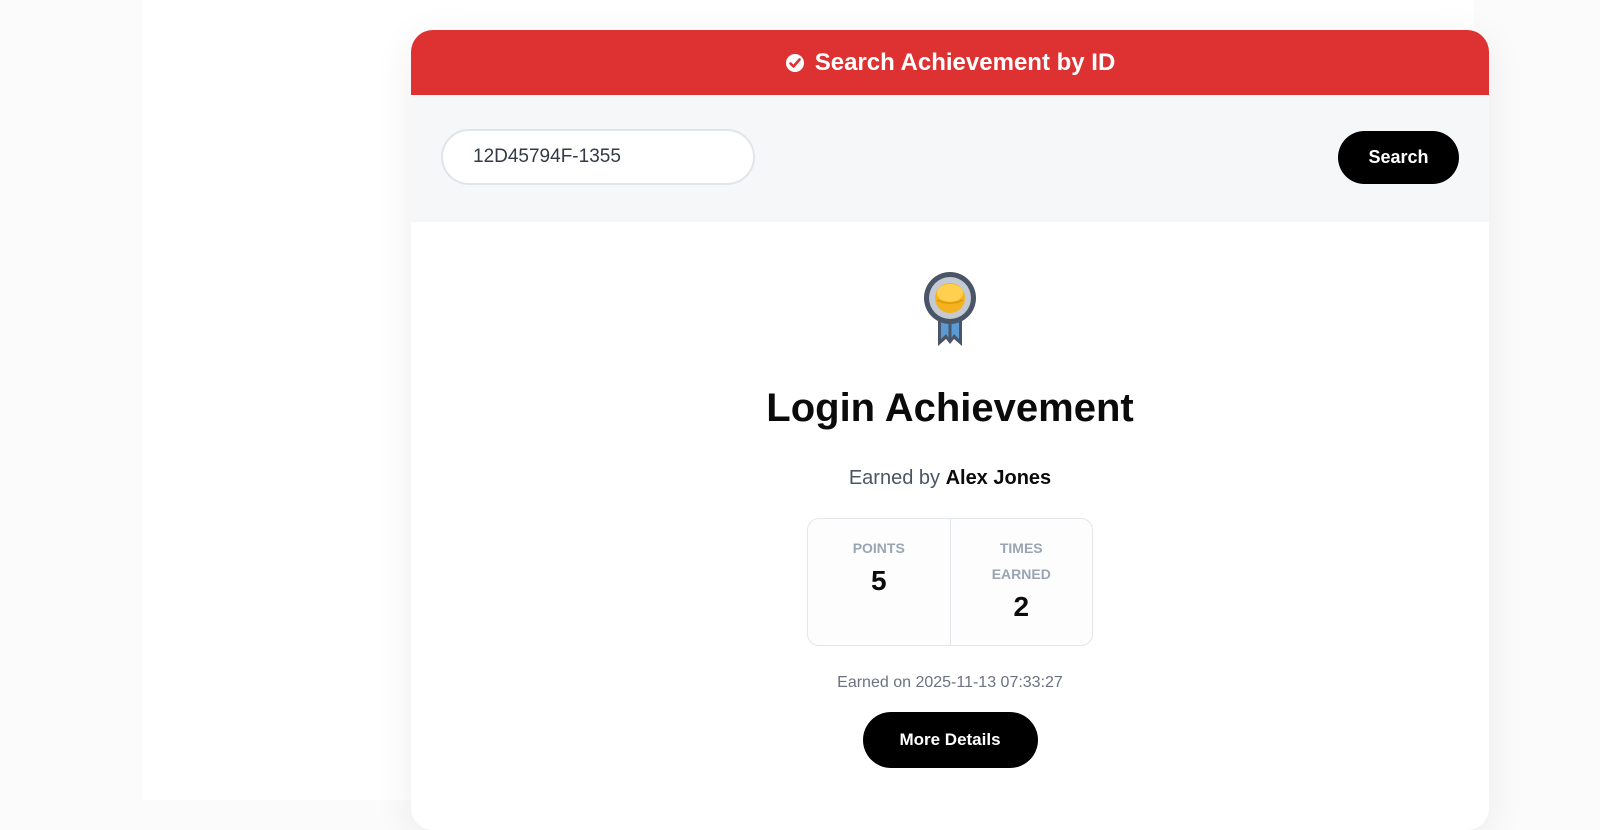 The width and height of the screenshot is (1600, 830). I want to click on achievement-id-input, so click(598, 157).